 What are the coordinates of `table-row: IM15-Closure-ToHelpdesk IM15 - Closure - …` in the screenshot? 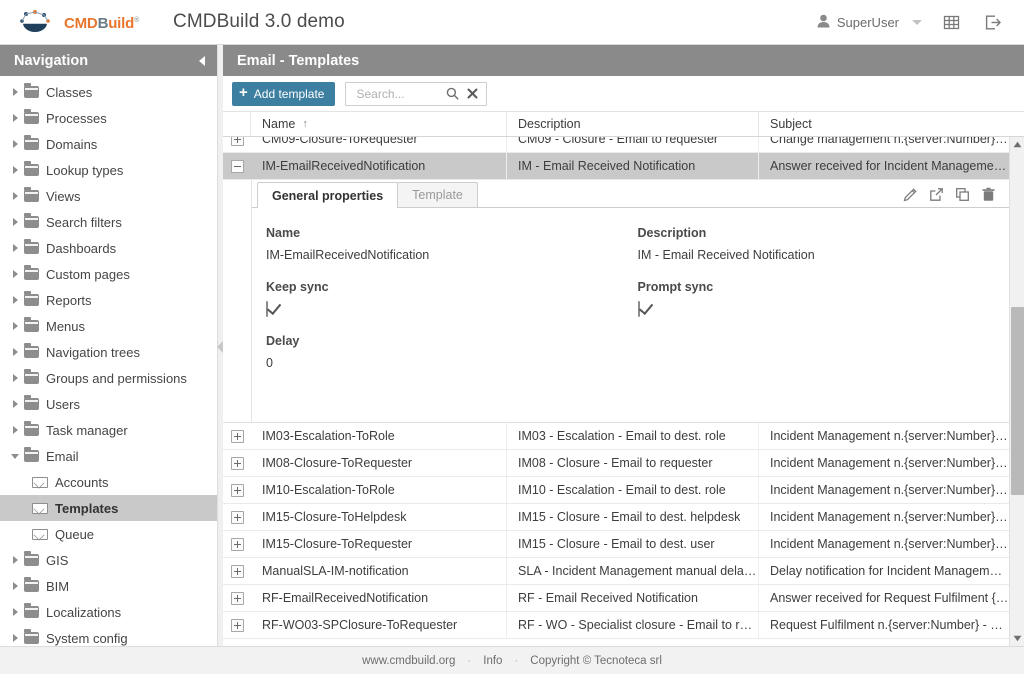 It's located at (616, 517).